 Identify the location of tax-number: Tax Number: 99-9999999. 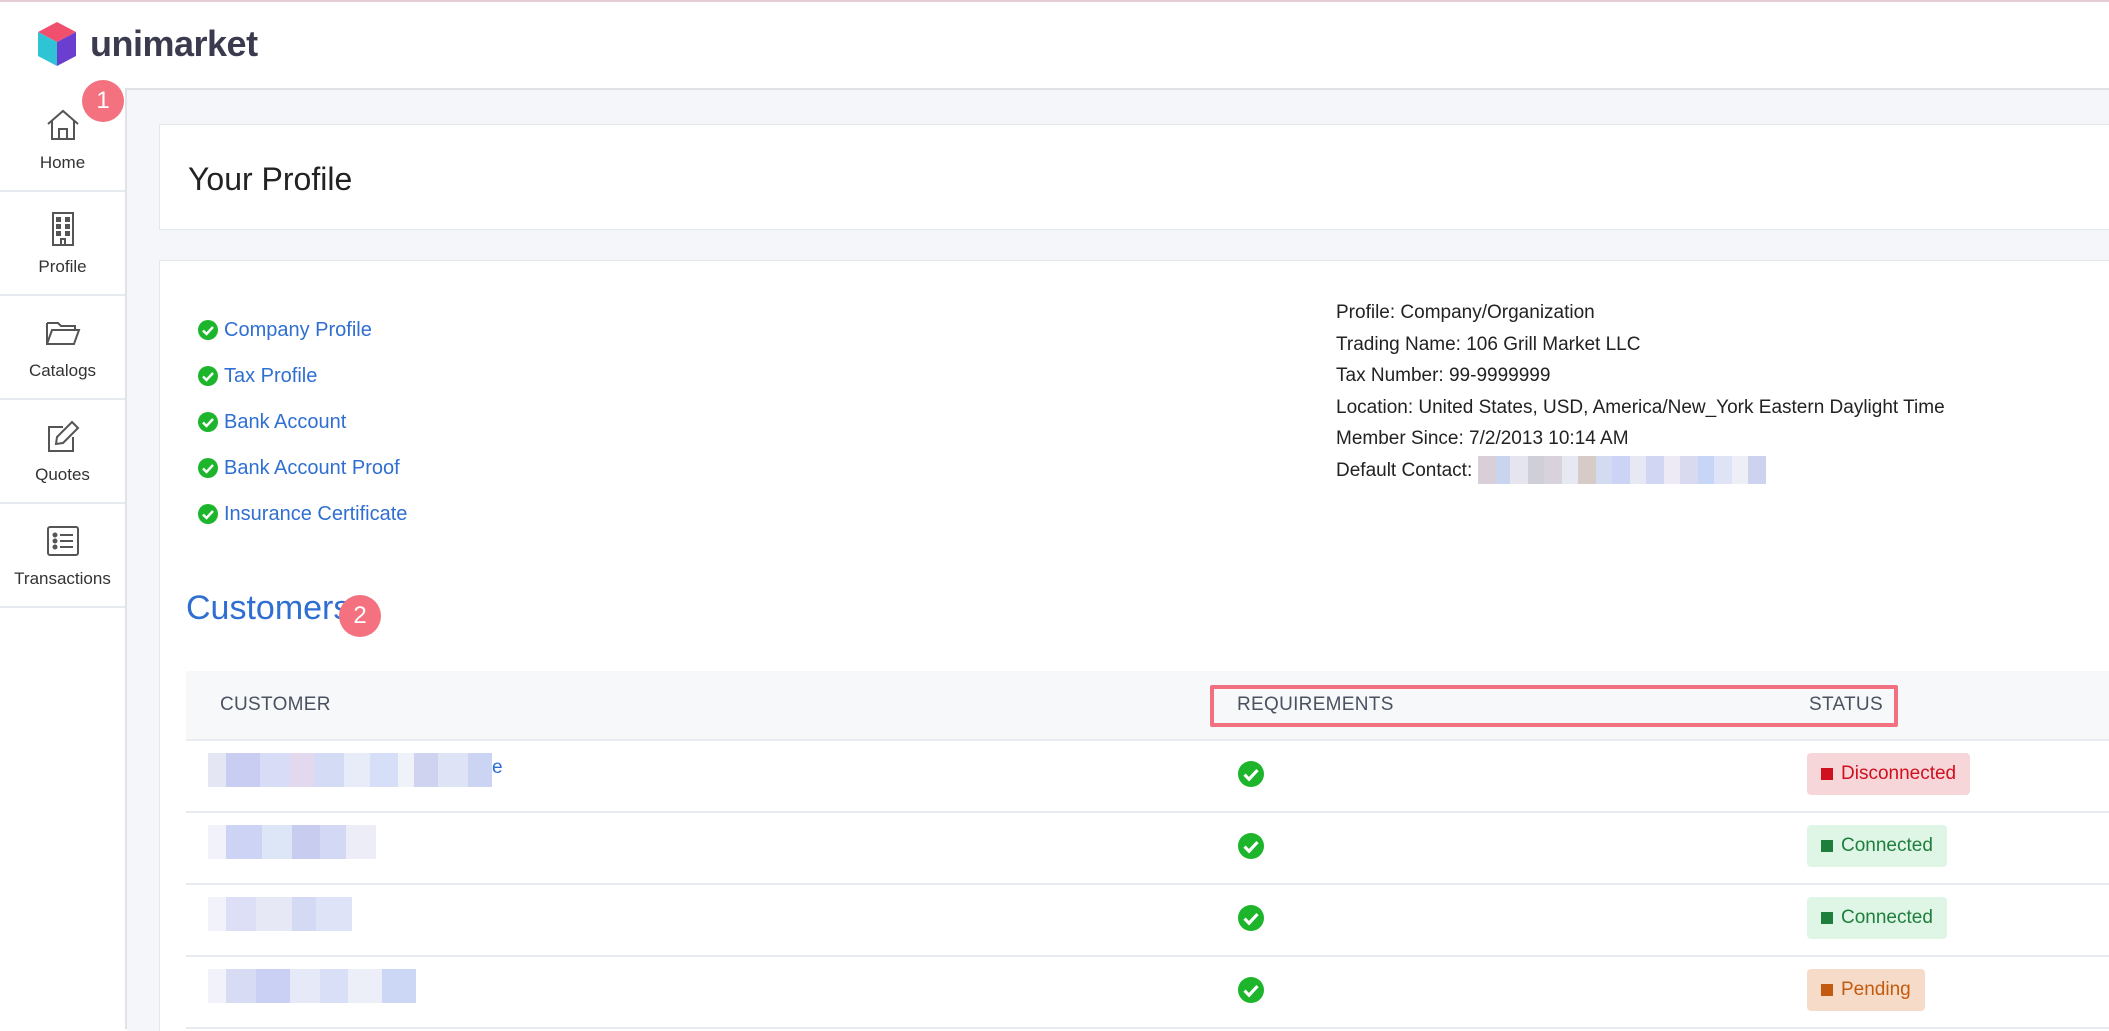
(1443, 375).